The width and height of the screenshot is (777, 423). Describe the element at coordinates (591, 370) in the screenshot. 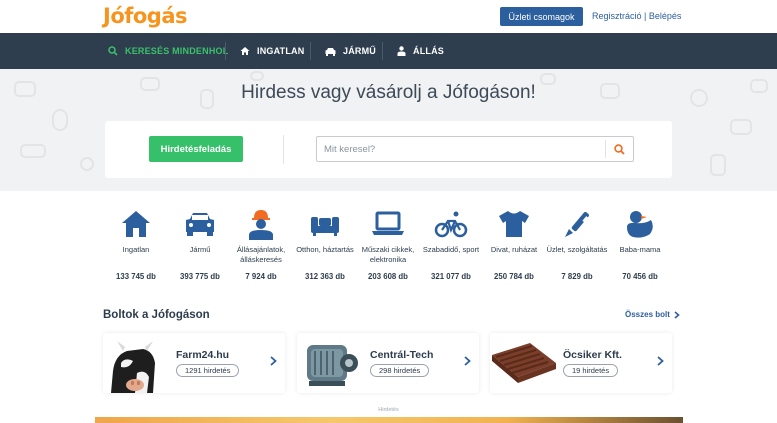

I see `shop-ad-count-badge: 19 hirdetés` at that location.